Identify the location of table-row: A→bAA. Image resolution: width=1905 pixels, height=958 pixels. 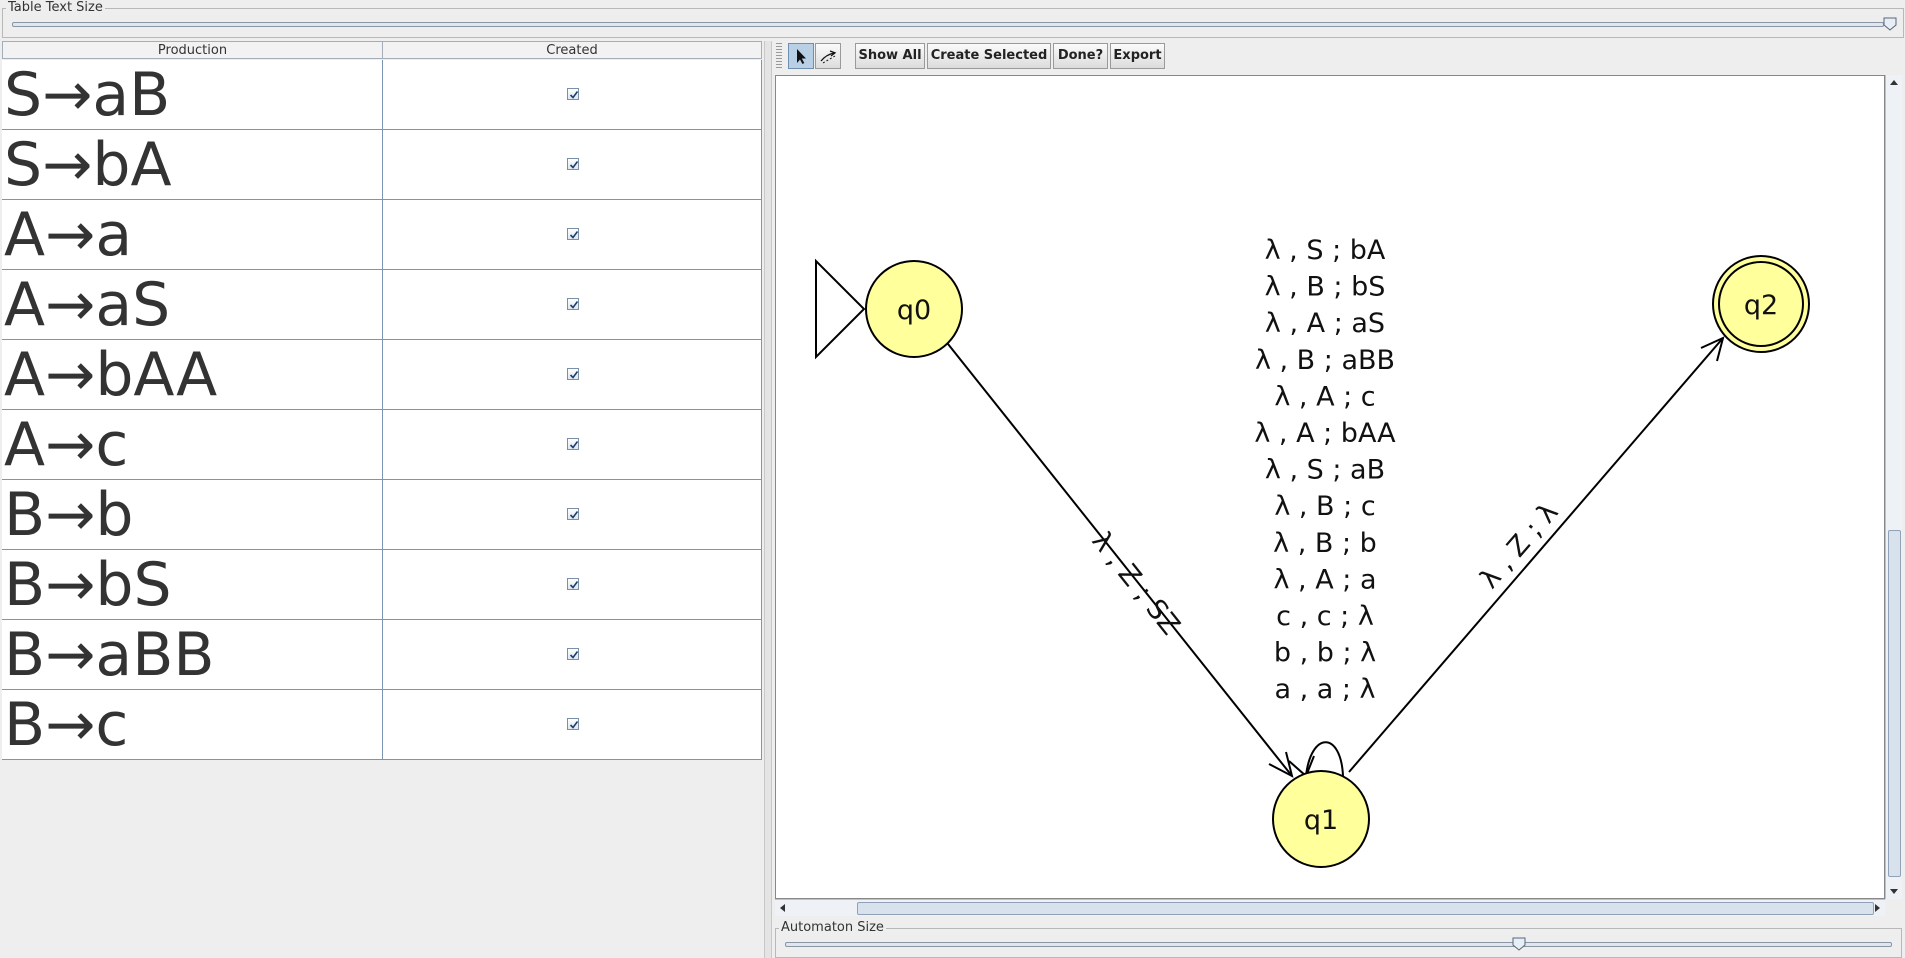
(382, 375).